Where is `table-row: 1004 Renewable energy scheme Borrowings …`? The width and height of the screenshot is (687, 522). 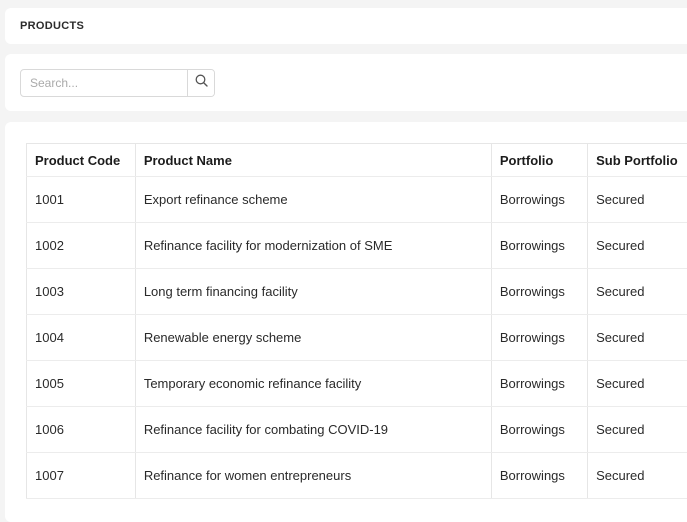
table-row: 1004 Renewable energy scheme Borrowings … is located at coordinates (357, 338).